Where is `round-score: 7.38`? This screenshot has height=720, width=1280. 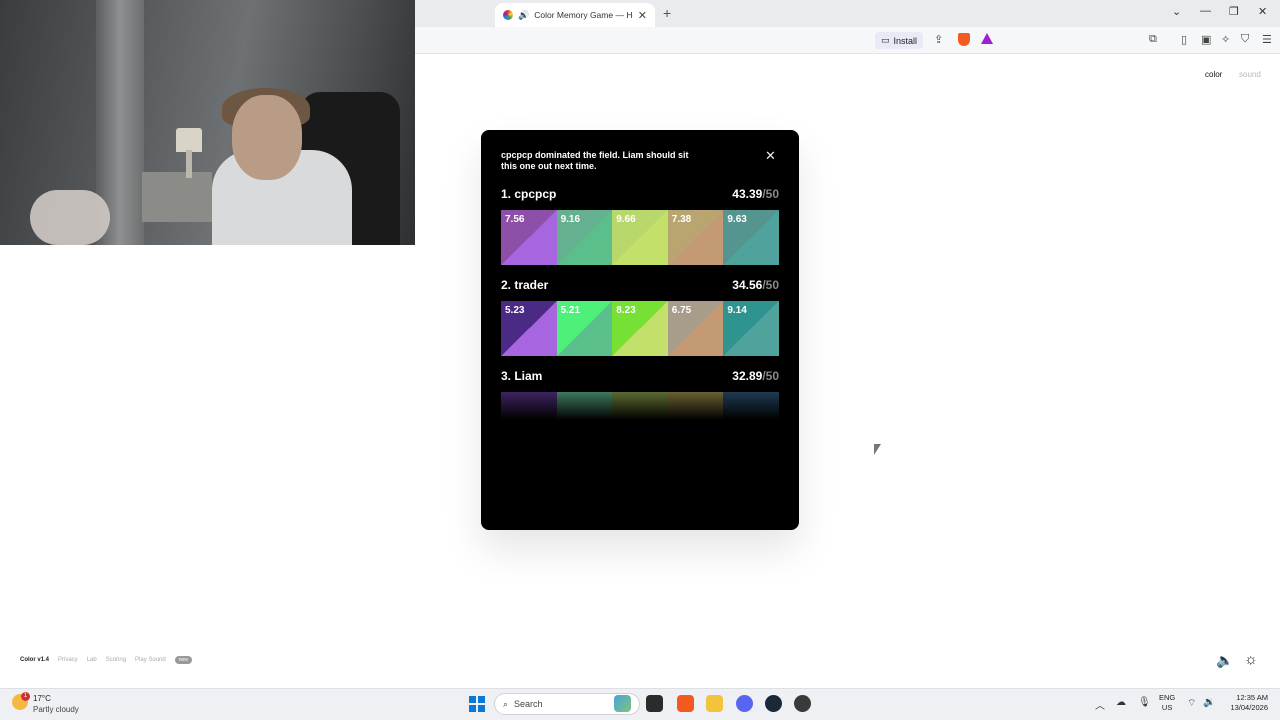 round-score: 7.38 is located at coordinates (681, 219).